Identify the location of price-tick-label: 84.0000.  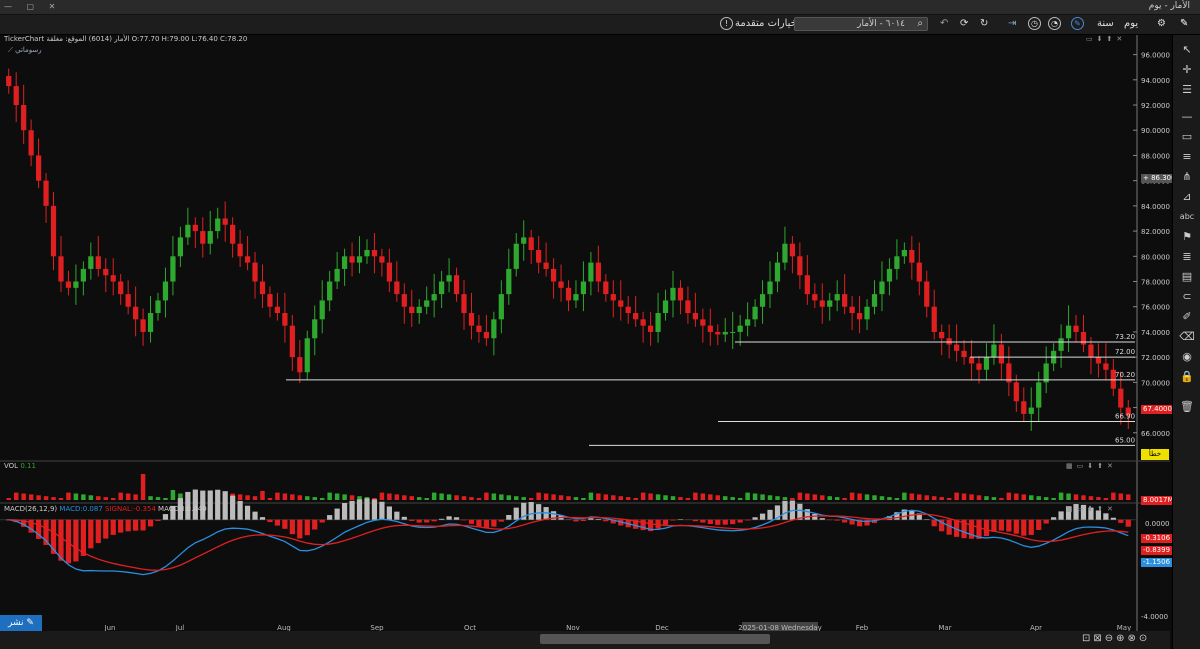
(1155, 207).